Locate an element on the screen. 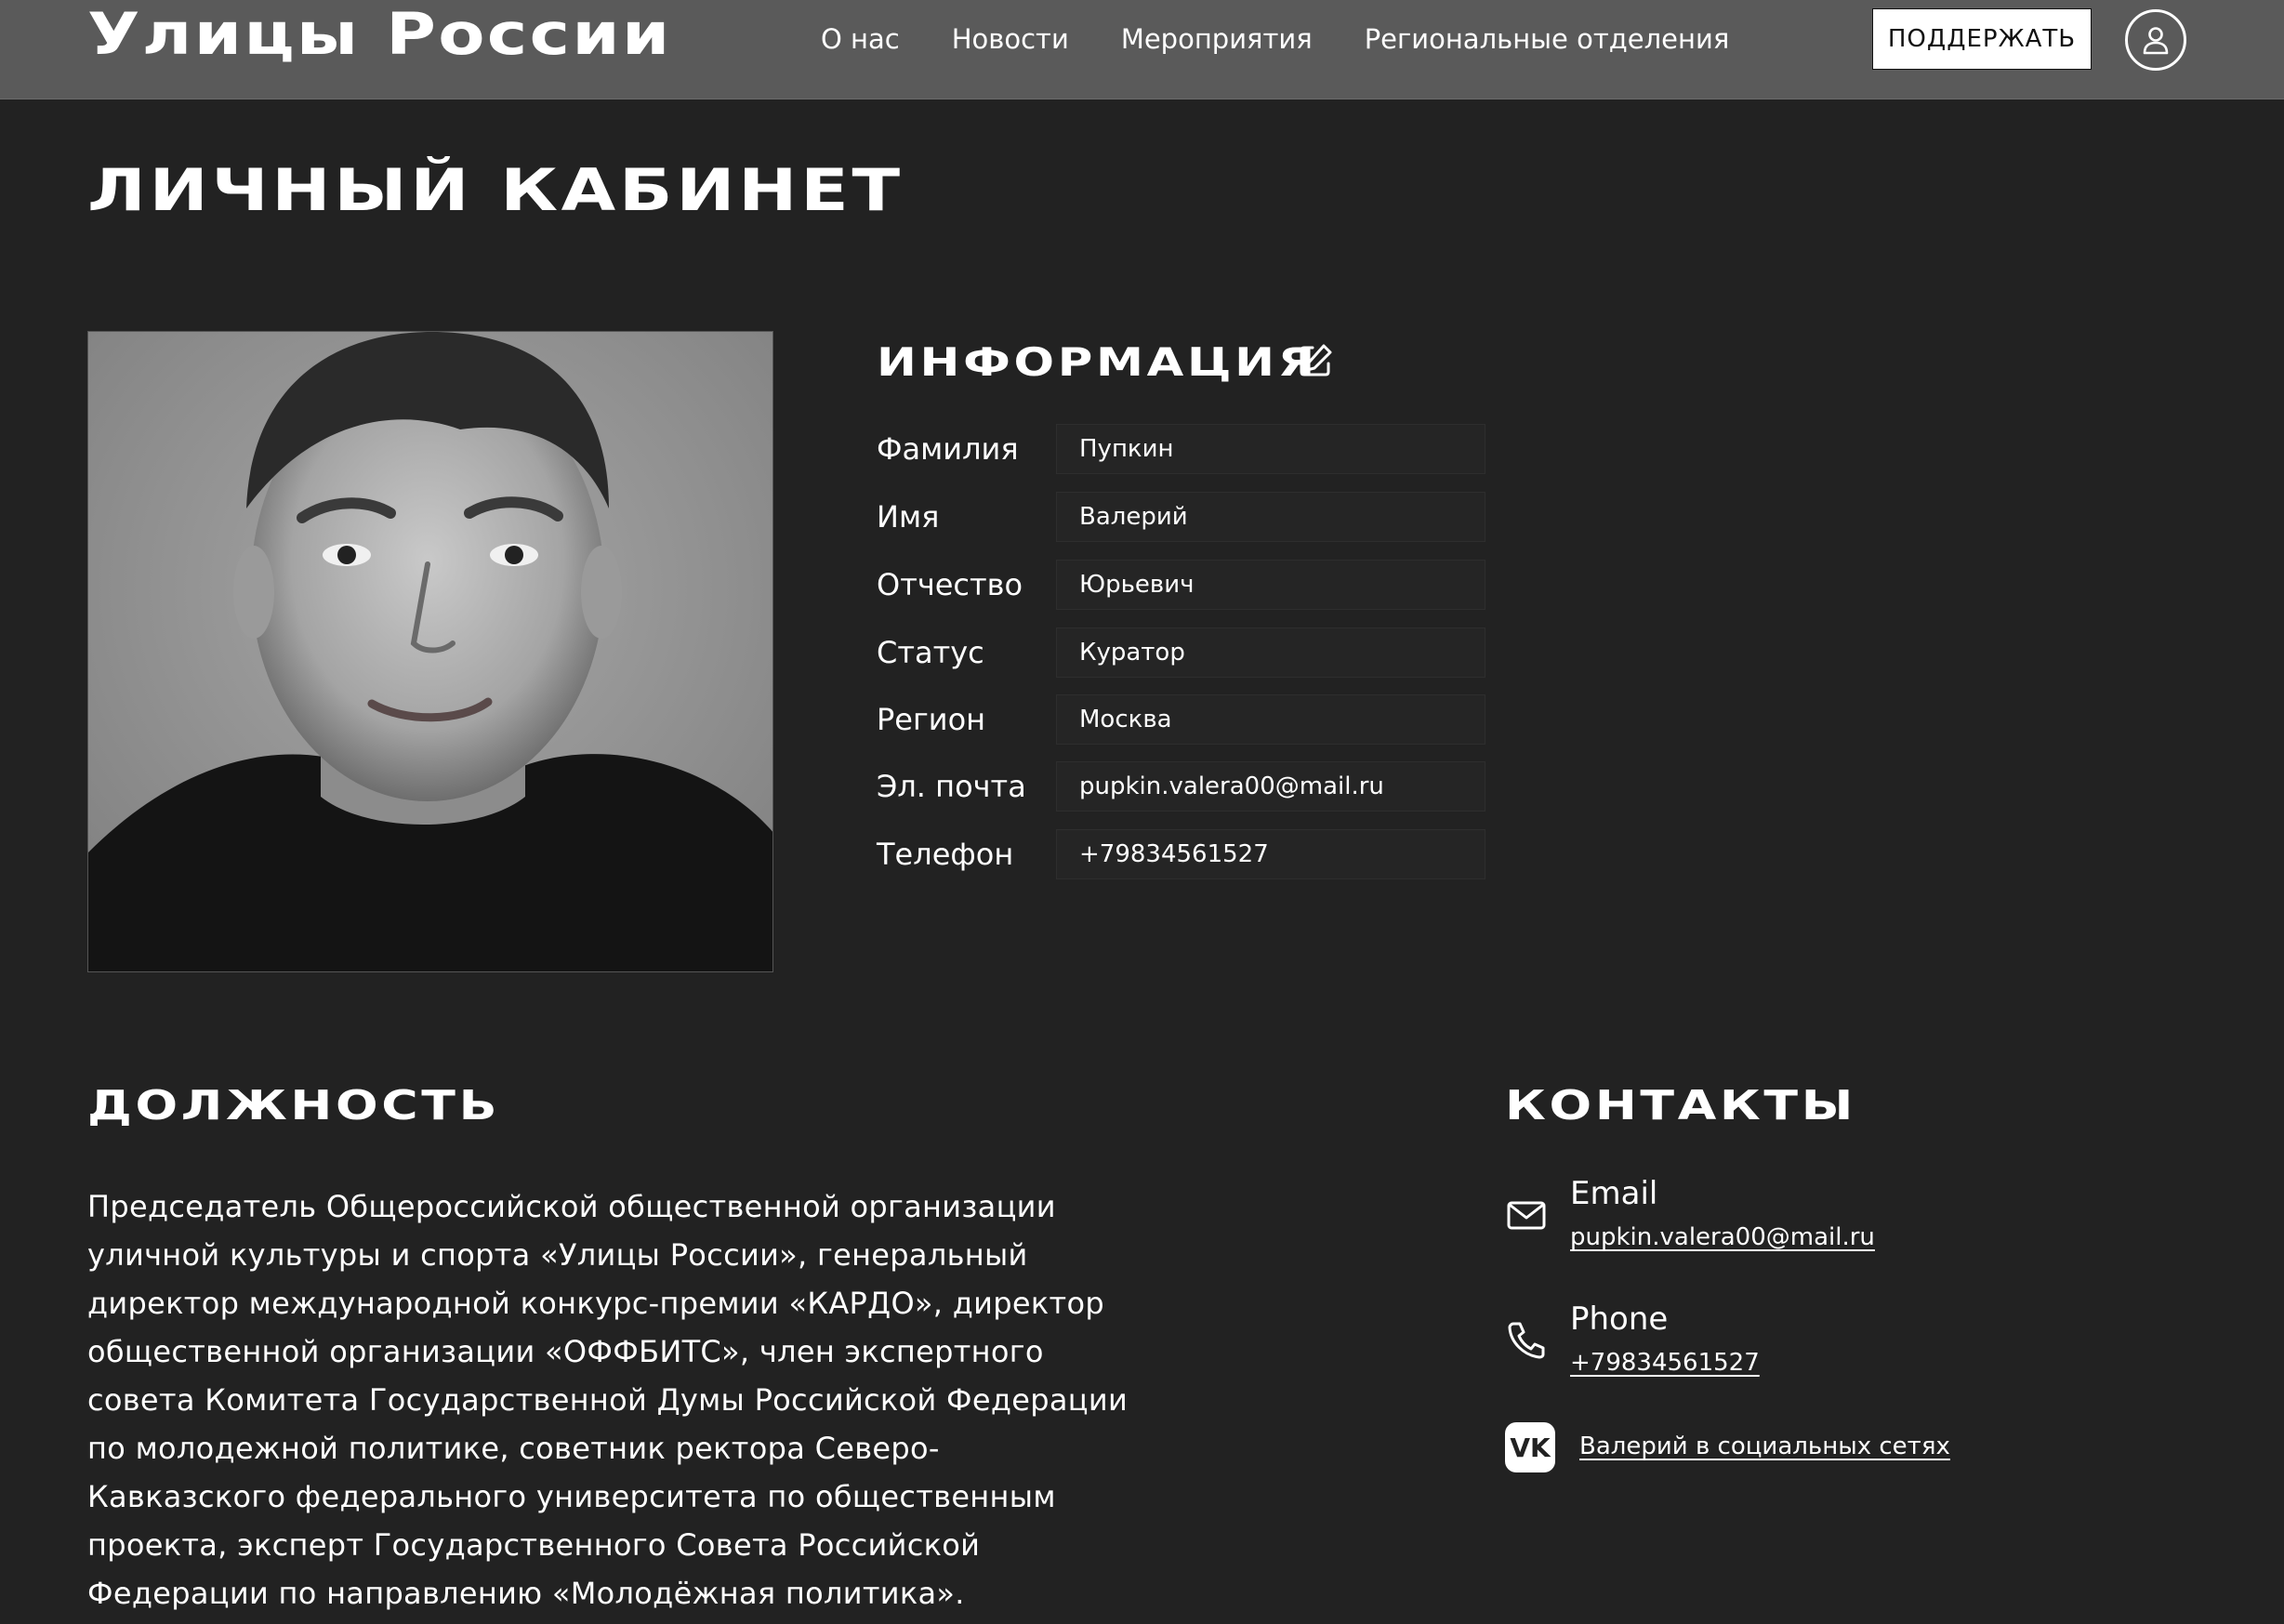  field-label: Фамилия is located at coordinates (948, 449).